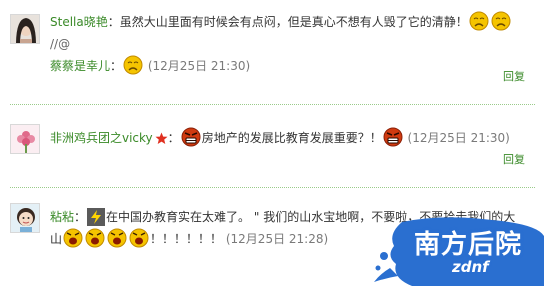 Image resolution: width=545 pixels, height=286 pixels. I want to click on comment-text: 山, so click(56, 239).